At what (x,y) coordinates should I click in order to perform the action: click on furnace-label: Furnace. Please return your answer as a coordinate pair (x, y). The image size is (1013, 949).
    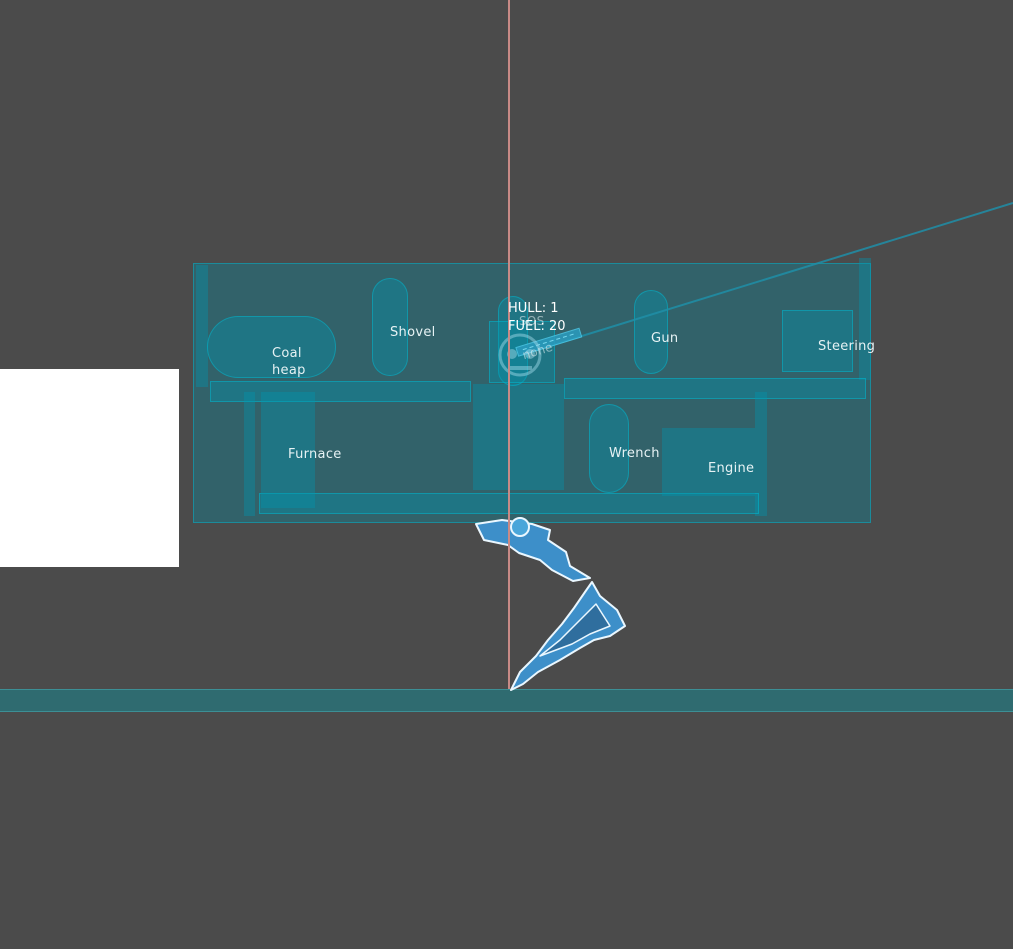
    Looking at the image, I should click on (315, 454).